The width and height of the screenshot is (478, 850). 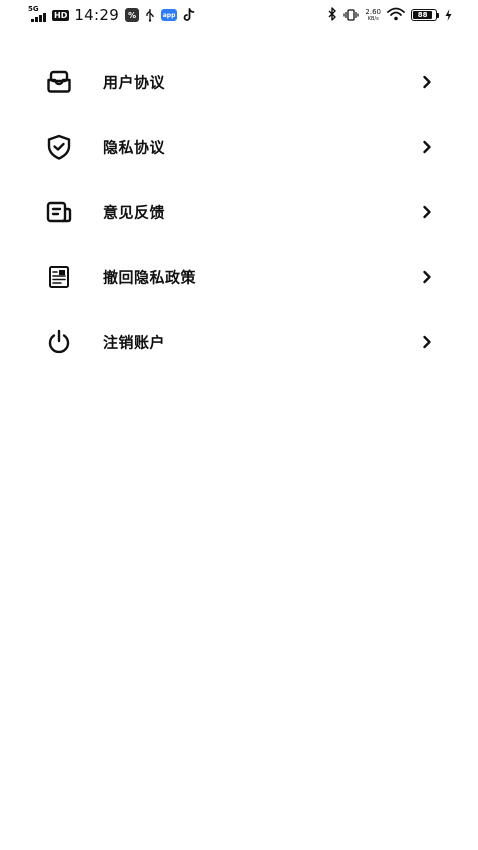 I want to click on menu-item-label: 撤回隐私政策, so click(x=150, y=277).